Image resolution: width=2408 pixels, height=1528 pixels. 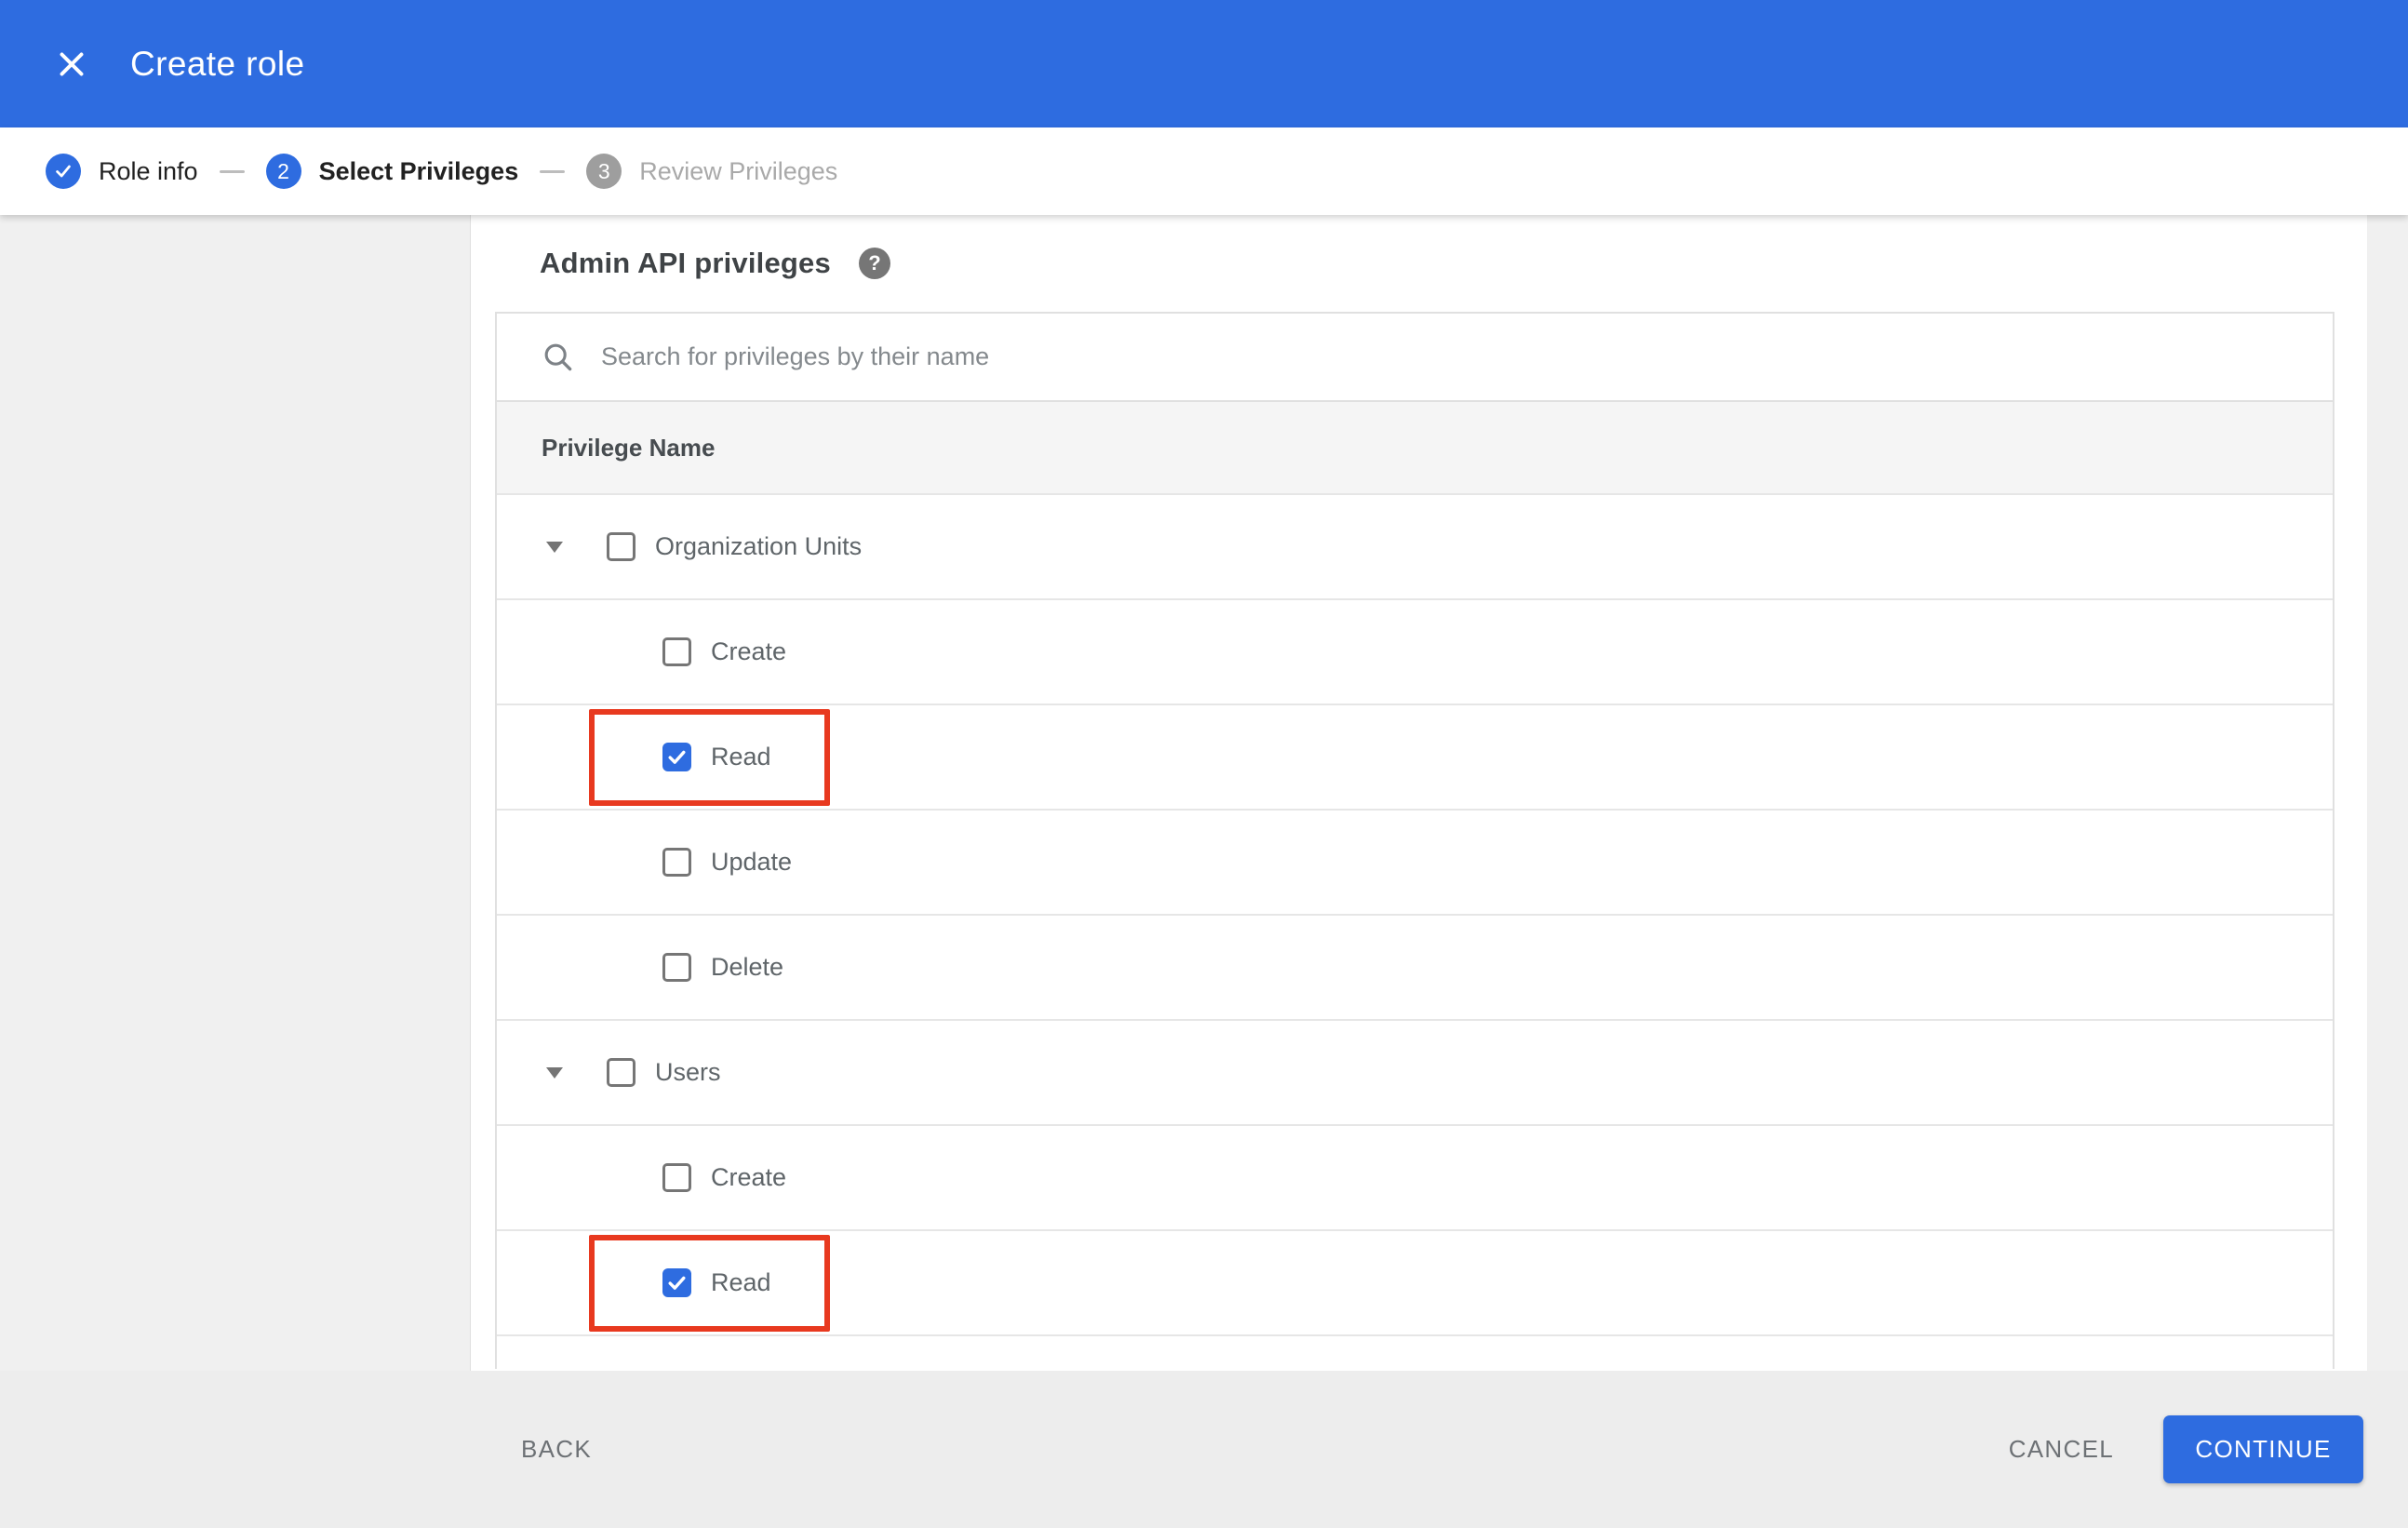 I want to click on search-row, so click(x=1415, y=357).